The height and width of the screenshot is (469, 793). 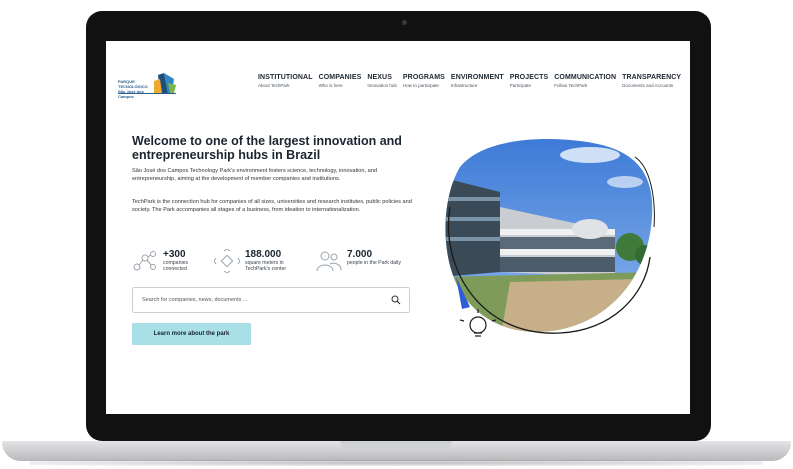 I want to click on nav-label: TRANSPARENCY, so click(x=652, y=77).